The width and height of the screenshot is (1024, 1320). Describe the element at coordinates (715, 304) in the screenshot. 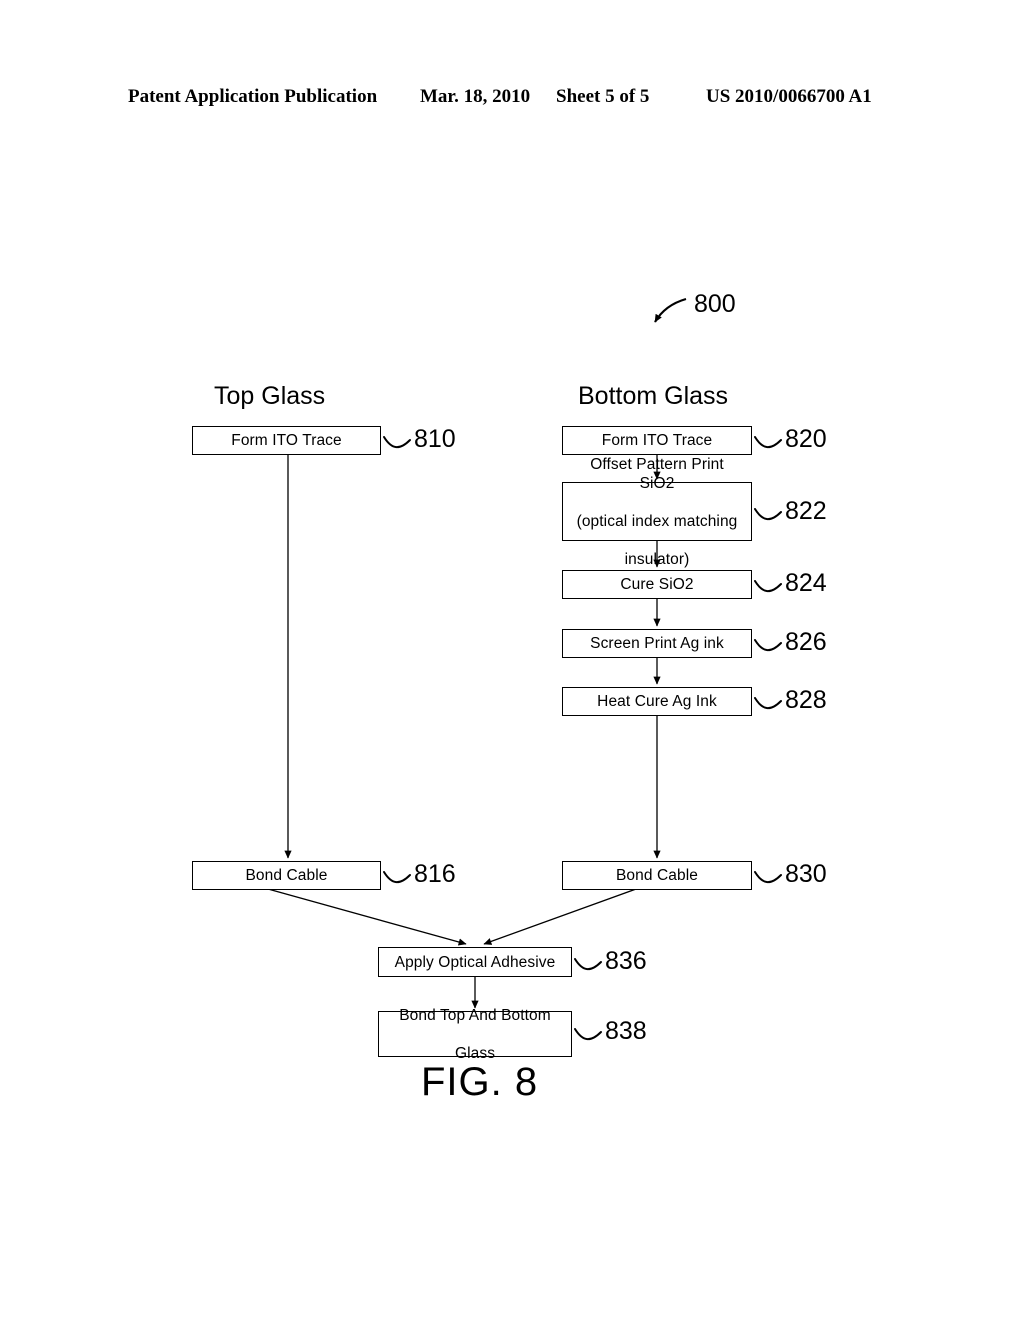

I see `figure-ref-800: 800` at that location.